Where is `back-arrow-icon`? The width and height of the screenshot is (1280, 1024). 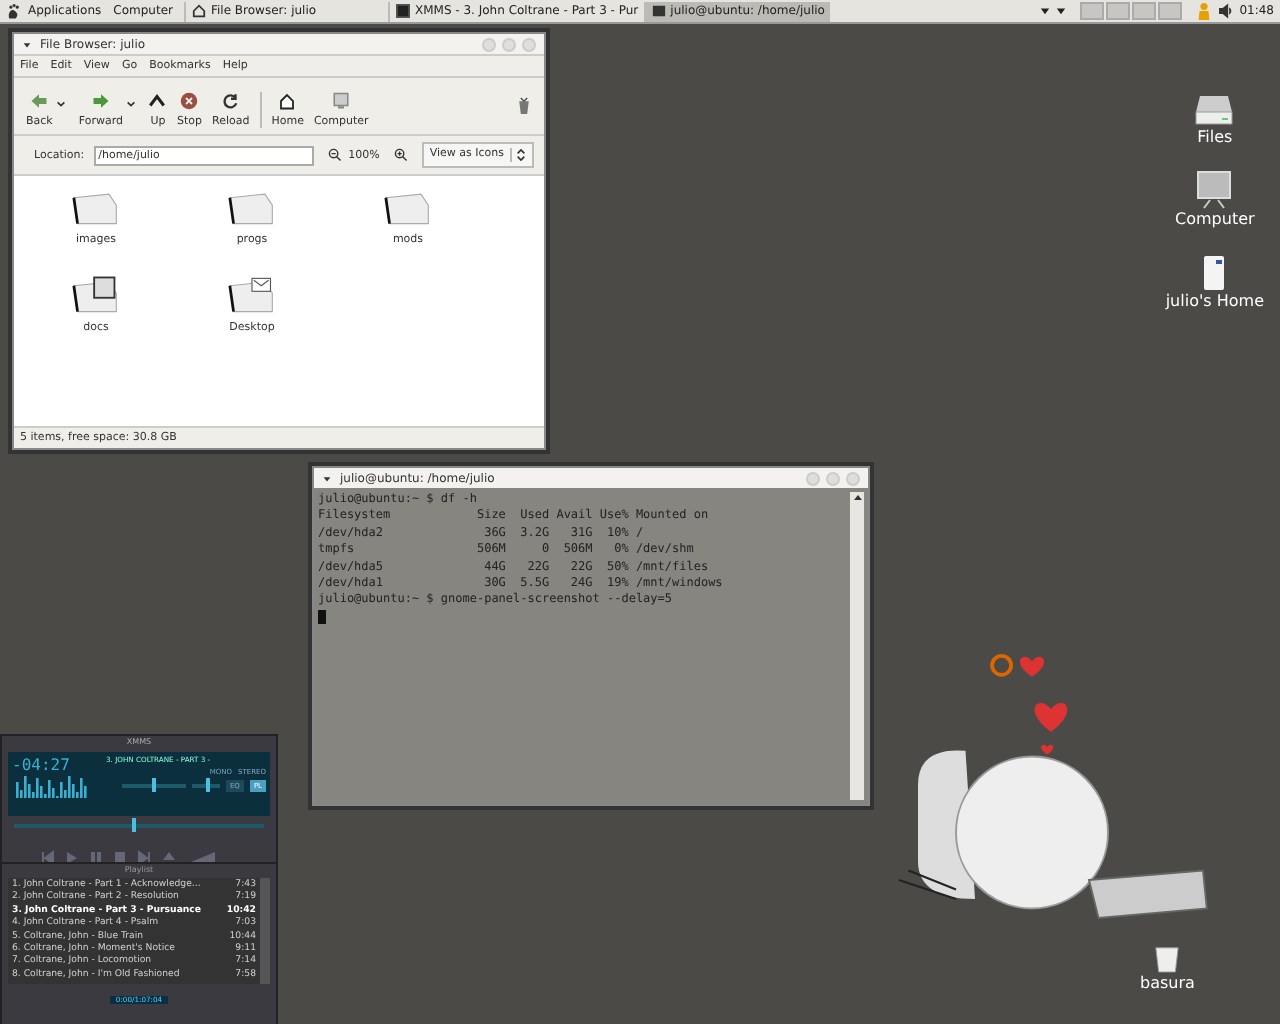 back-arrow-icon is located at coordinates (39, 101).